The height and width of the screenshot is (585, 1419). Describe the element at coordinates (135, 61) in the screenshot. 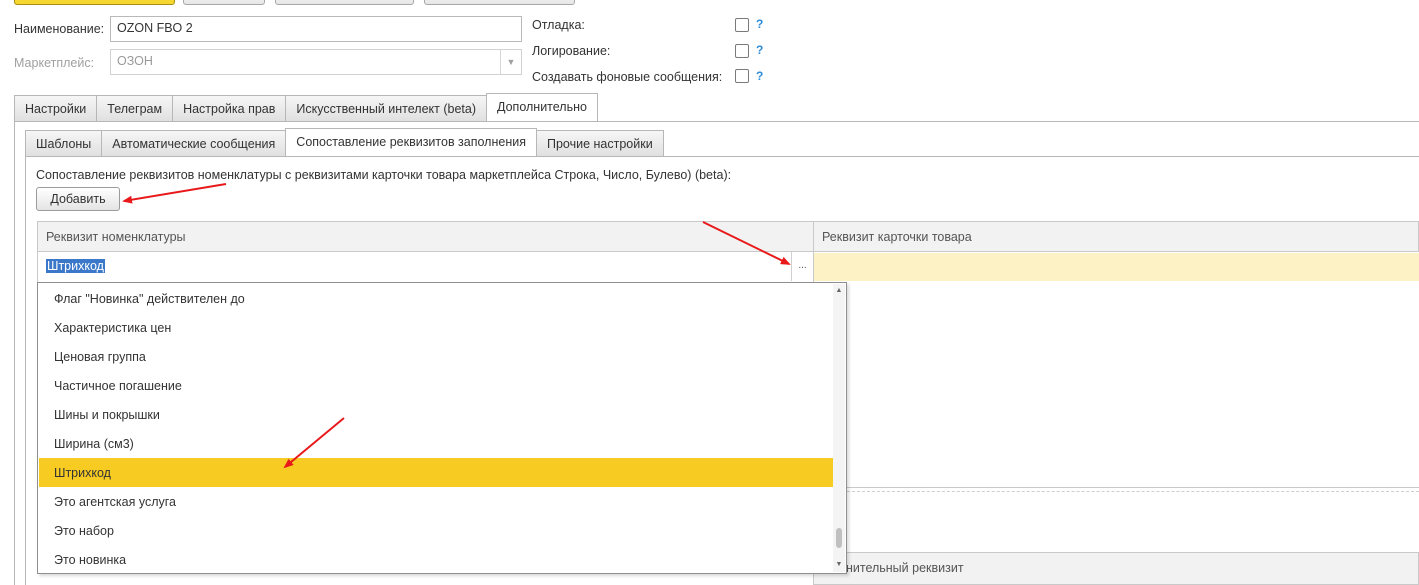

I see `marketplace-value: ОЗОН` at that location.